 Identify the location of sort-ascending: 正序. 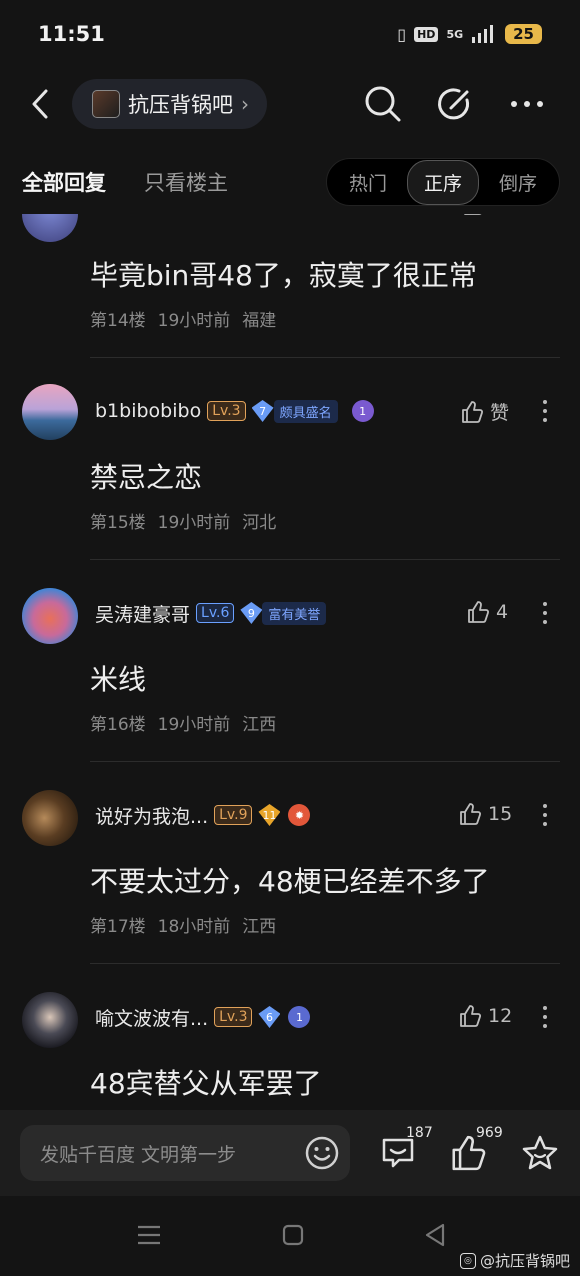
(442, 182).